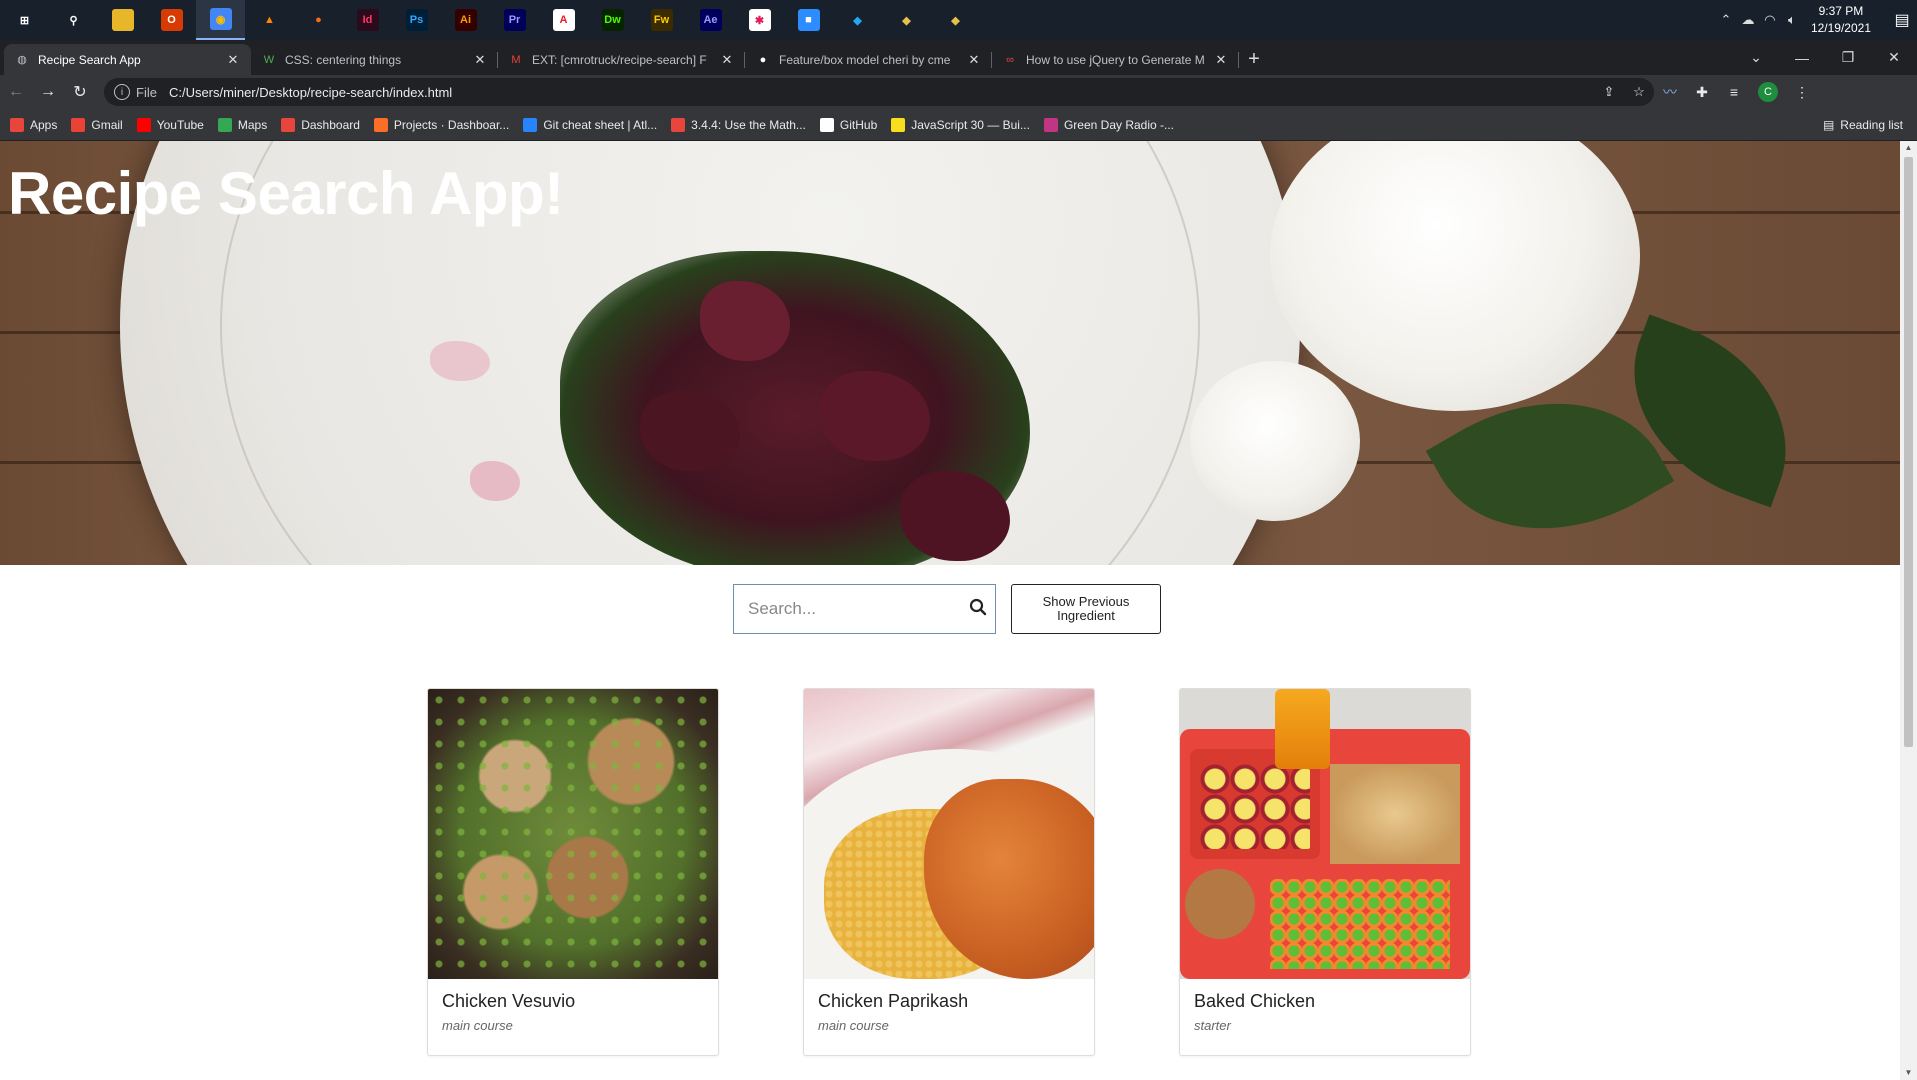 This screenshot has width=1917, height=1080. Describe the element at coordinates (848, 124) in the screenshot. I see `bookmark-item: GitHub` at that location.